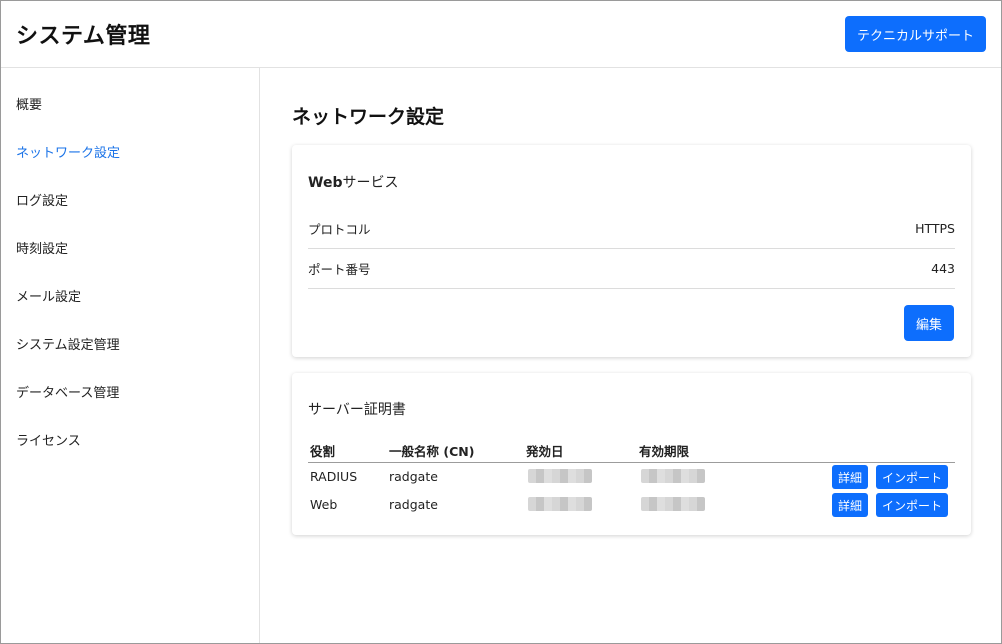 The width and height of the screenshot is (1002, 644). Describe the element at coordinates (48, 295) in the screenshot. I see `sidebar-item-mail-settings: メール設定` at that location.